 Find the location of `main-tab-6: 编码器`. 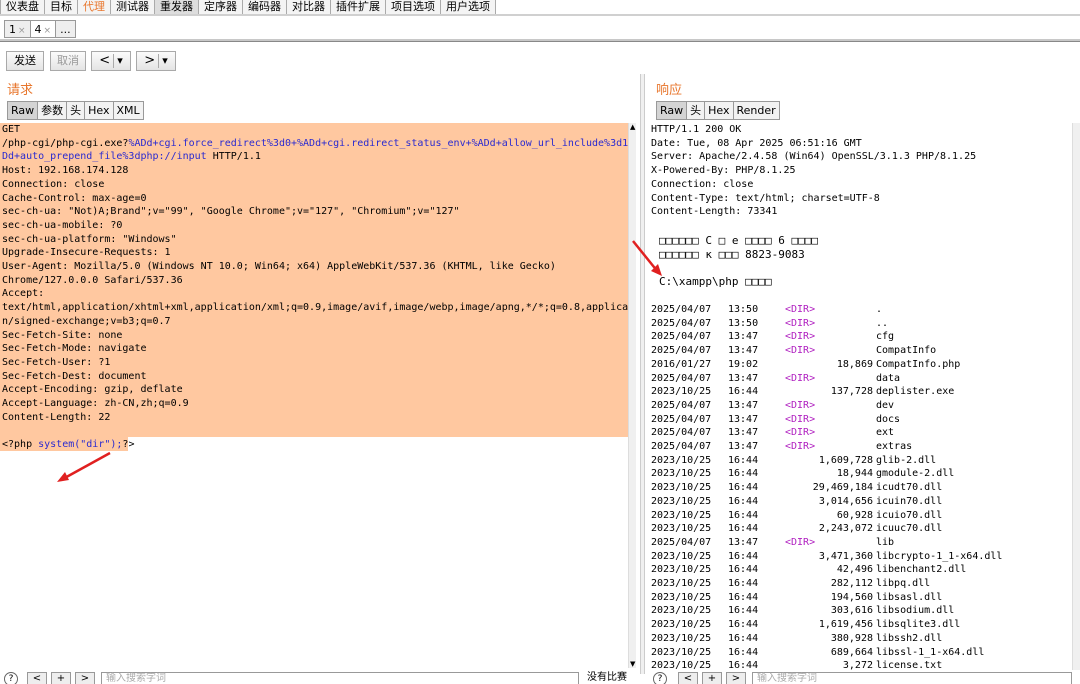

main-tab-6: 编码器 is located at coordinates (264, 7).